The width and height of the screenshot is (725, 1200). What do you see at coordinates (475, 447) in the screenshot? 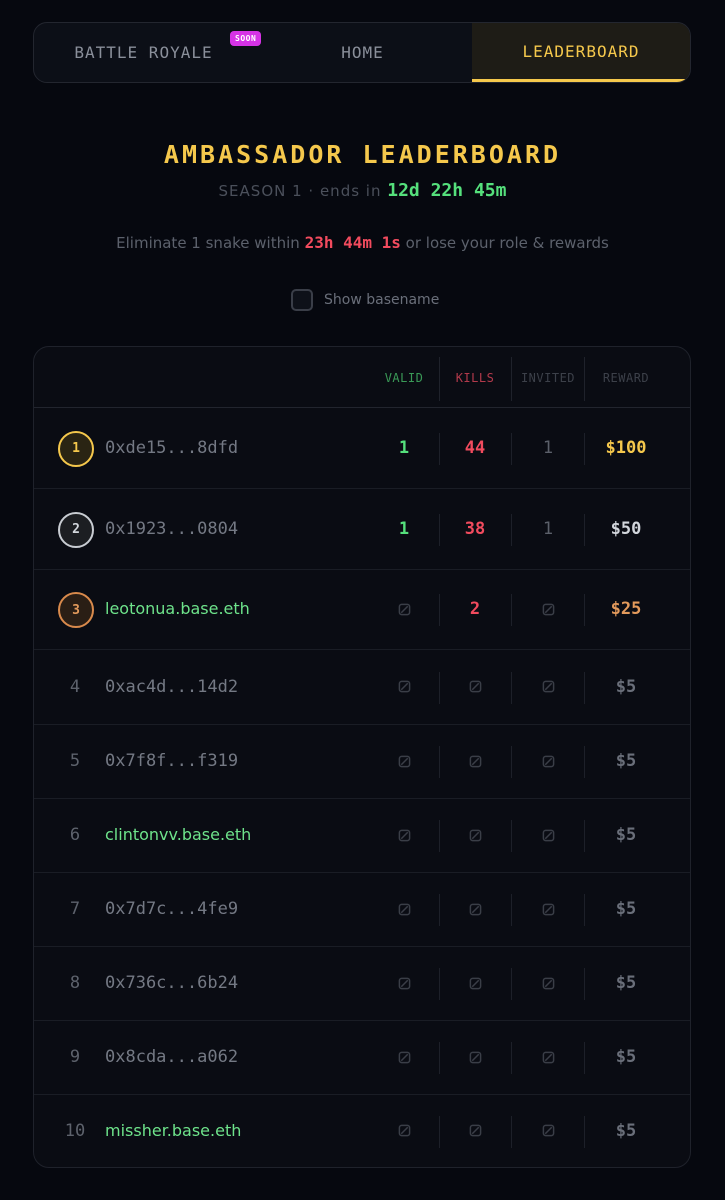
I see `kills-cell: 44` at bounding box center [475, 447].